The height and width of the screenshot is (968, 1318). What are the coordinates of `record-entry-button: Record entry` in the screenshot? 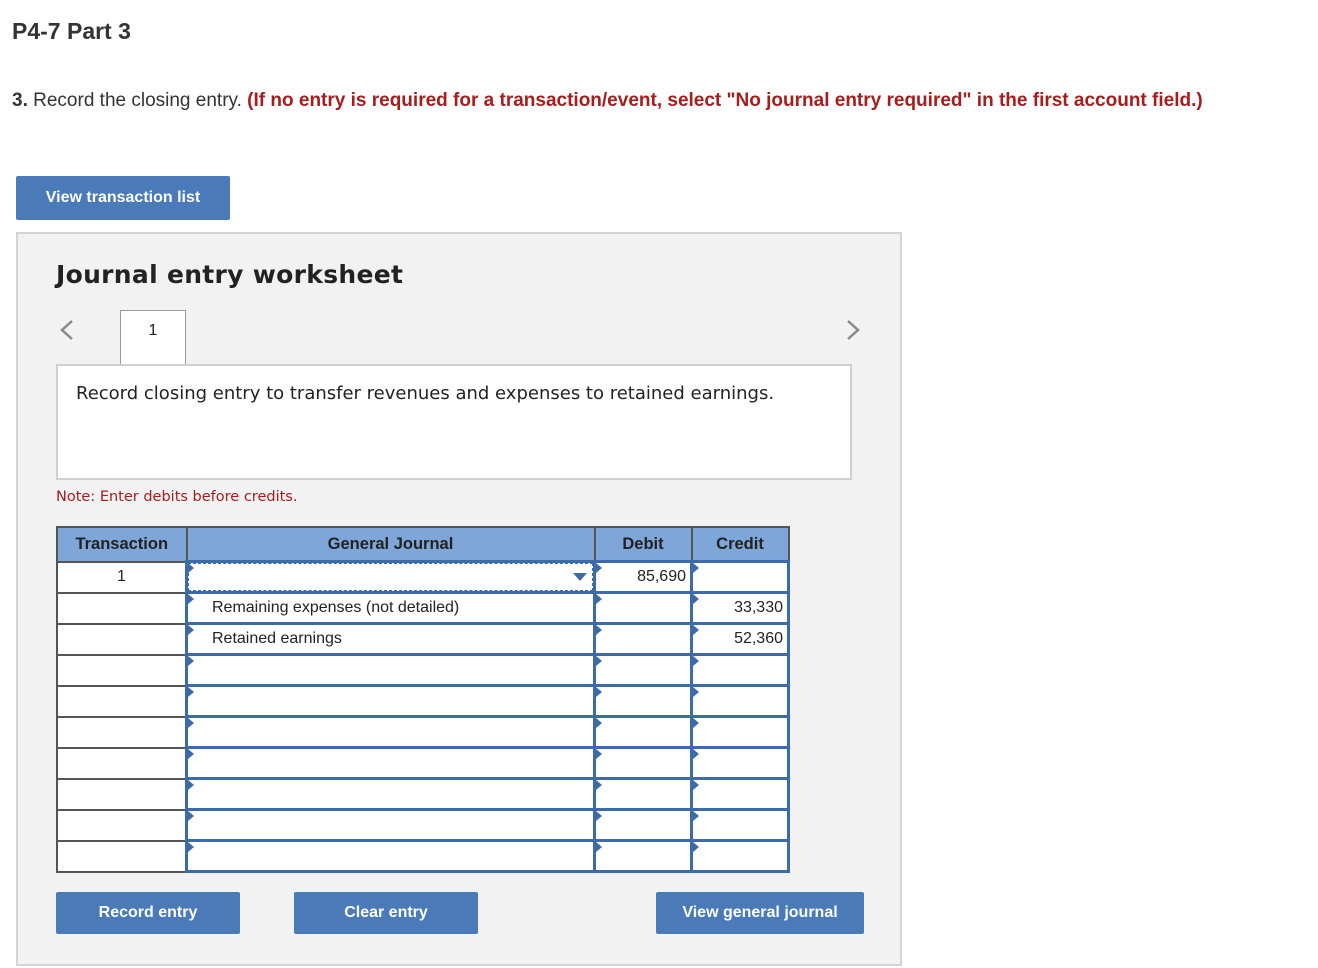 It's located at (148, 913).